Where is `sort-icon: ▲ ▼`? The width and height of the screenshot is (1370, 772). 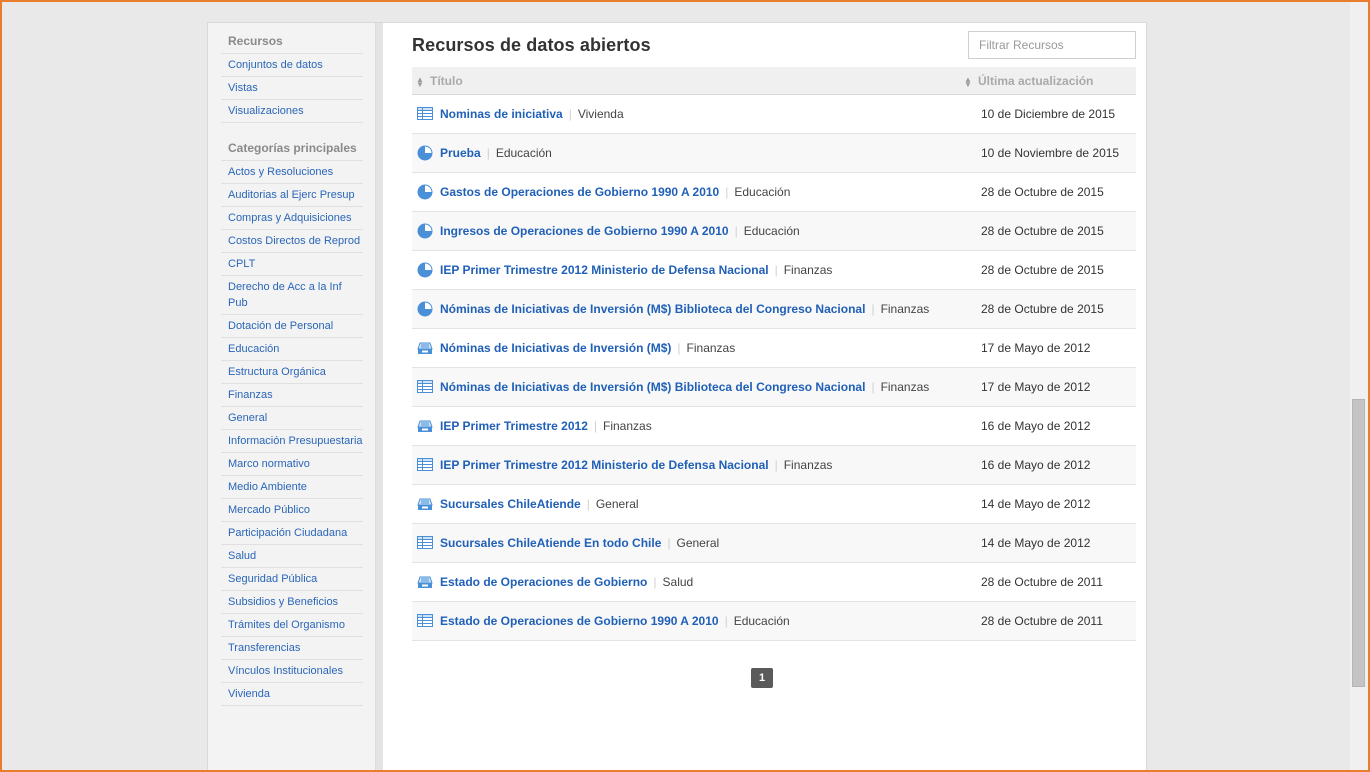 sort-icon: ▲ ▼ is located at coordinates (968, 81).